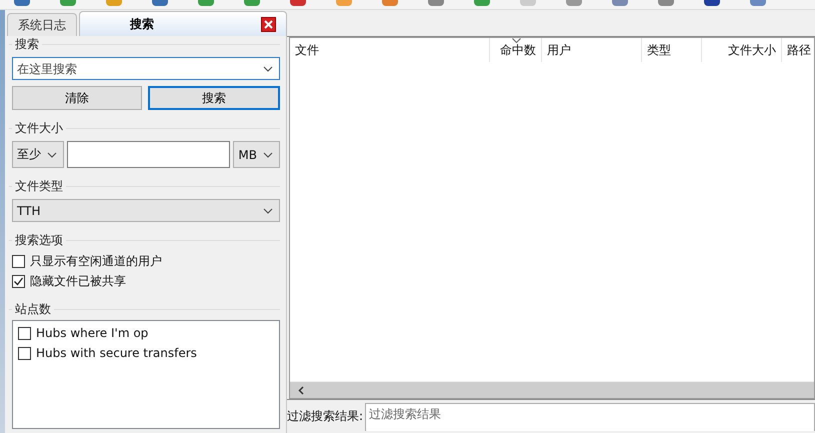 The width and height of the screenshot is (815, 433). I want to click on group-label: 搜索选项, so click(39, 240).